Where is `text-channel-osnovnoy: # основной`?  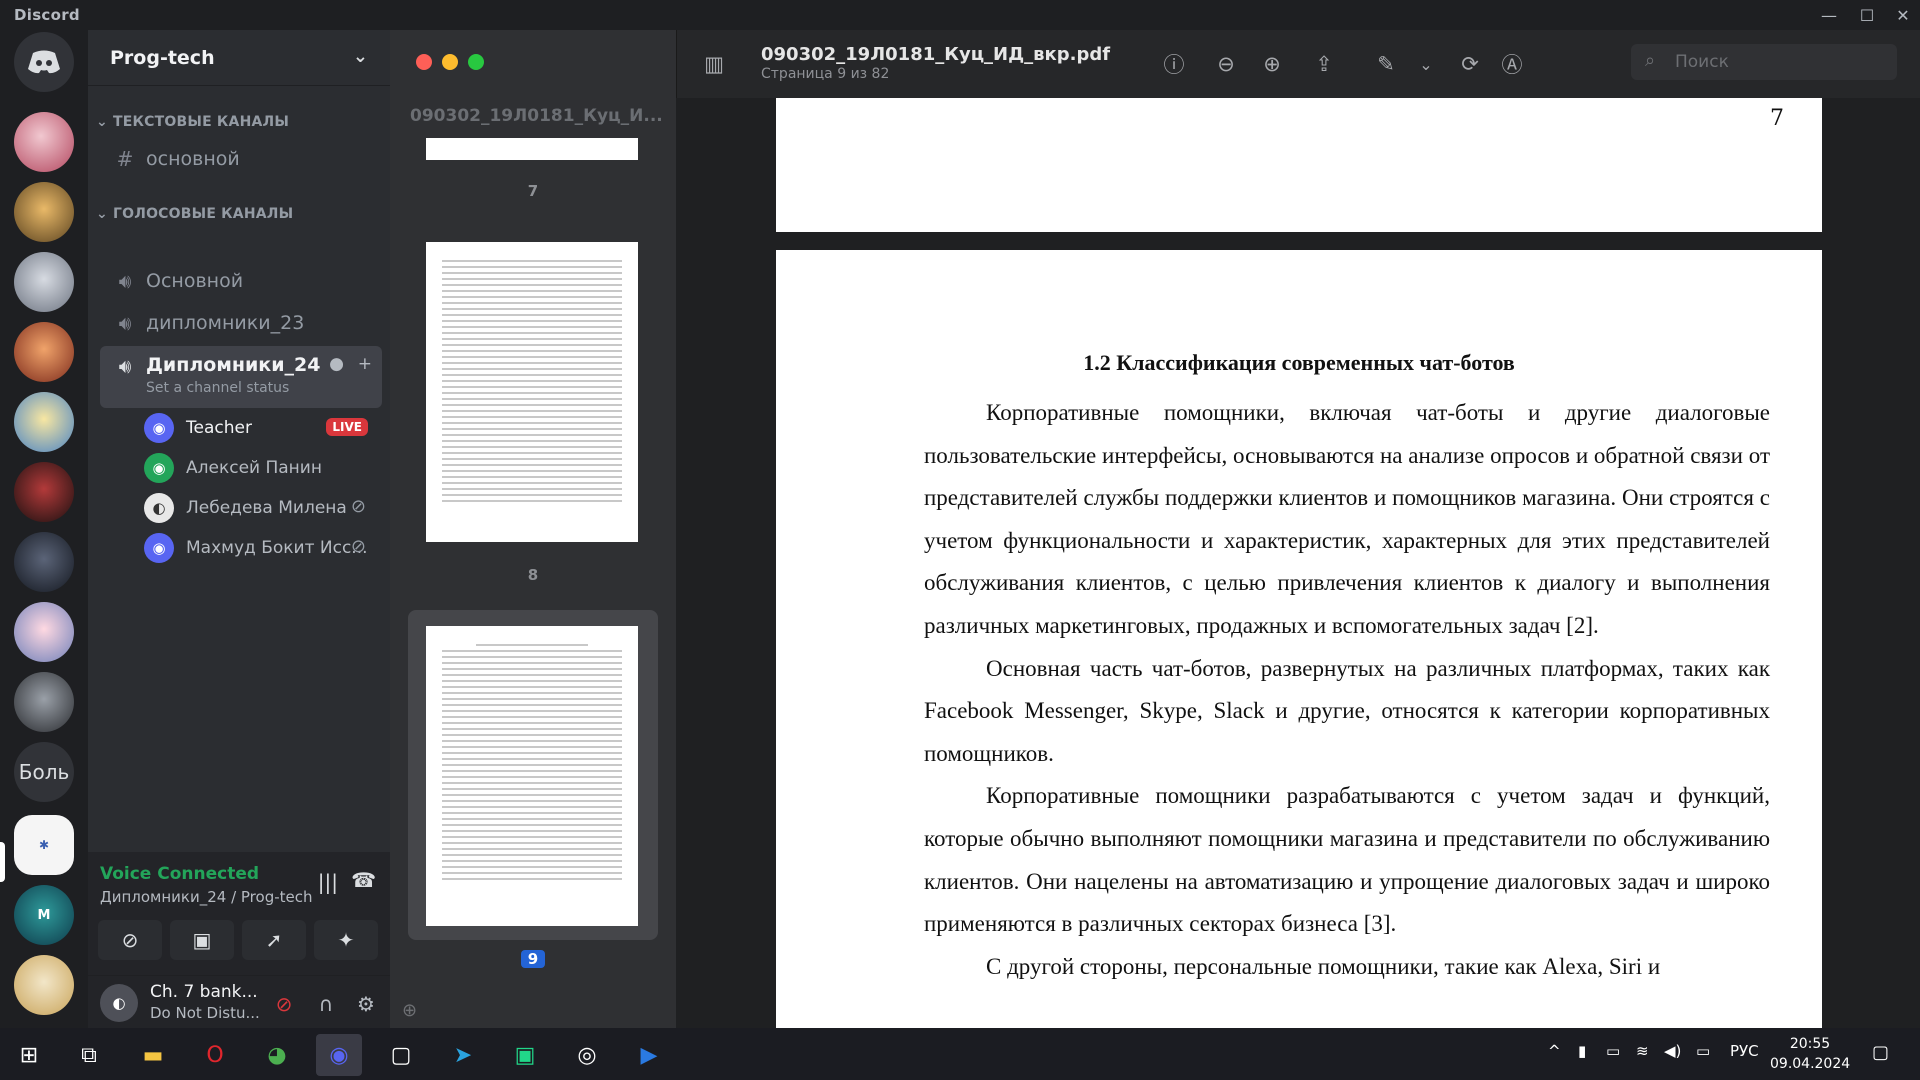
text-channel-osnovnoy: # основной is located at coordinates (241, 159).